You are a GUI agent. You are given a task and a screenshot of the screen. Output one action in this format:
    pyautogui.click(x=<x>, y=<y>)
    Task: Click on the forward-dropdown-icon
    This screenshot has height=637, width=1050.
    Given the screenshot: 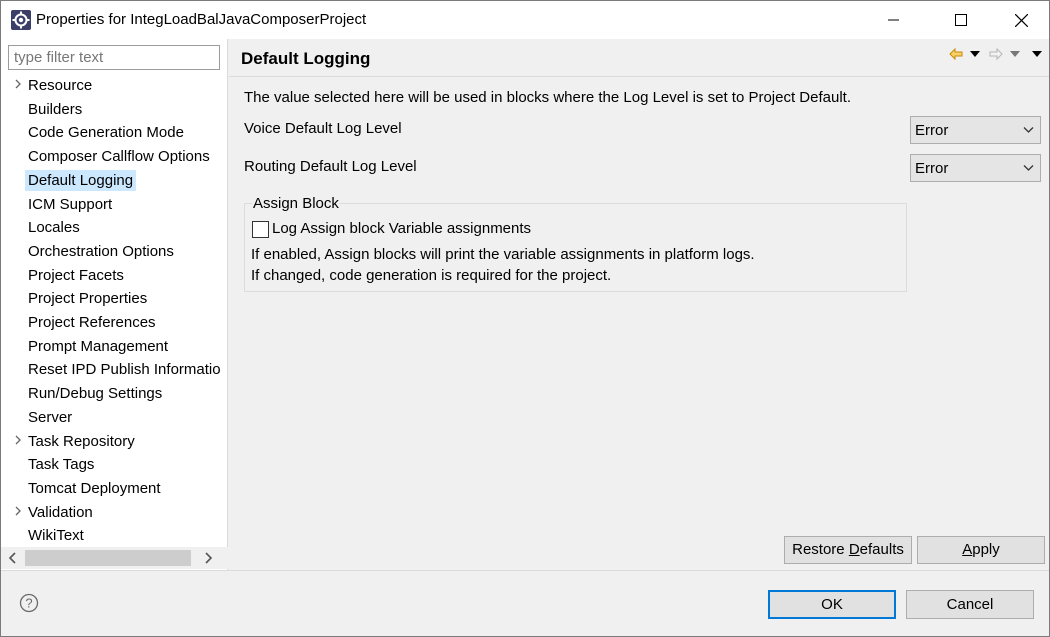 What is the action you would take?
    pyautogui.click(x=1015, y=54)
    